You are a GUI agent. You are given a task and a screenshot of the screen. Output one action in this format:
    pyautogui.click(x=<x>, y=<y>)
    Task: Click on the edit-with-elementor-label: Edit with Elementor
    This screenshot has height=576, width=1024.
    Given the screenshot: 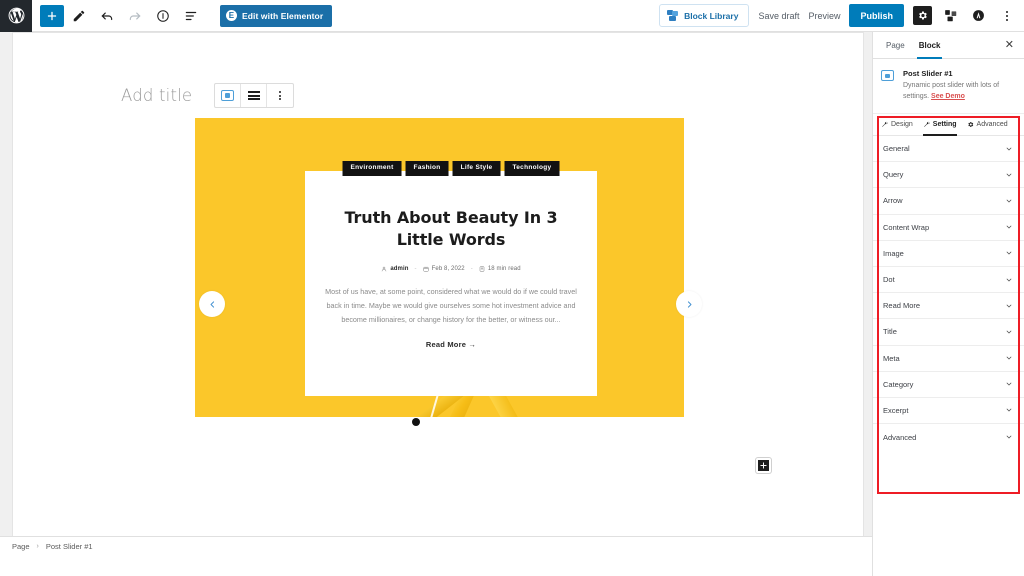 What is the action you would take?
    pyautogui.click(x=283, y=15)
    